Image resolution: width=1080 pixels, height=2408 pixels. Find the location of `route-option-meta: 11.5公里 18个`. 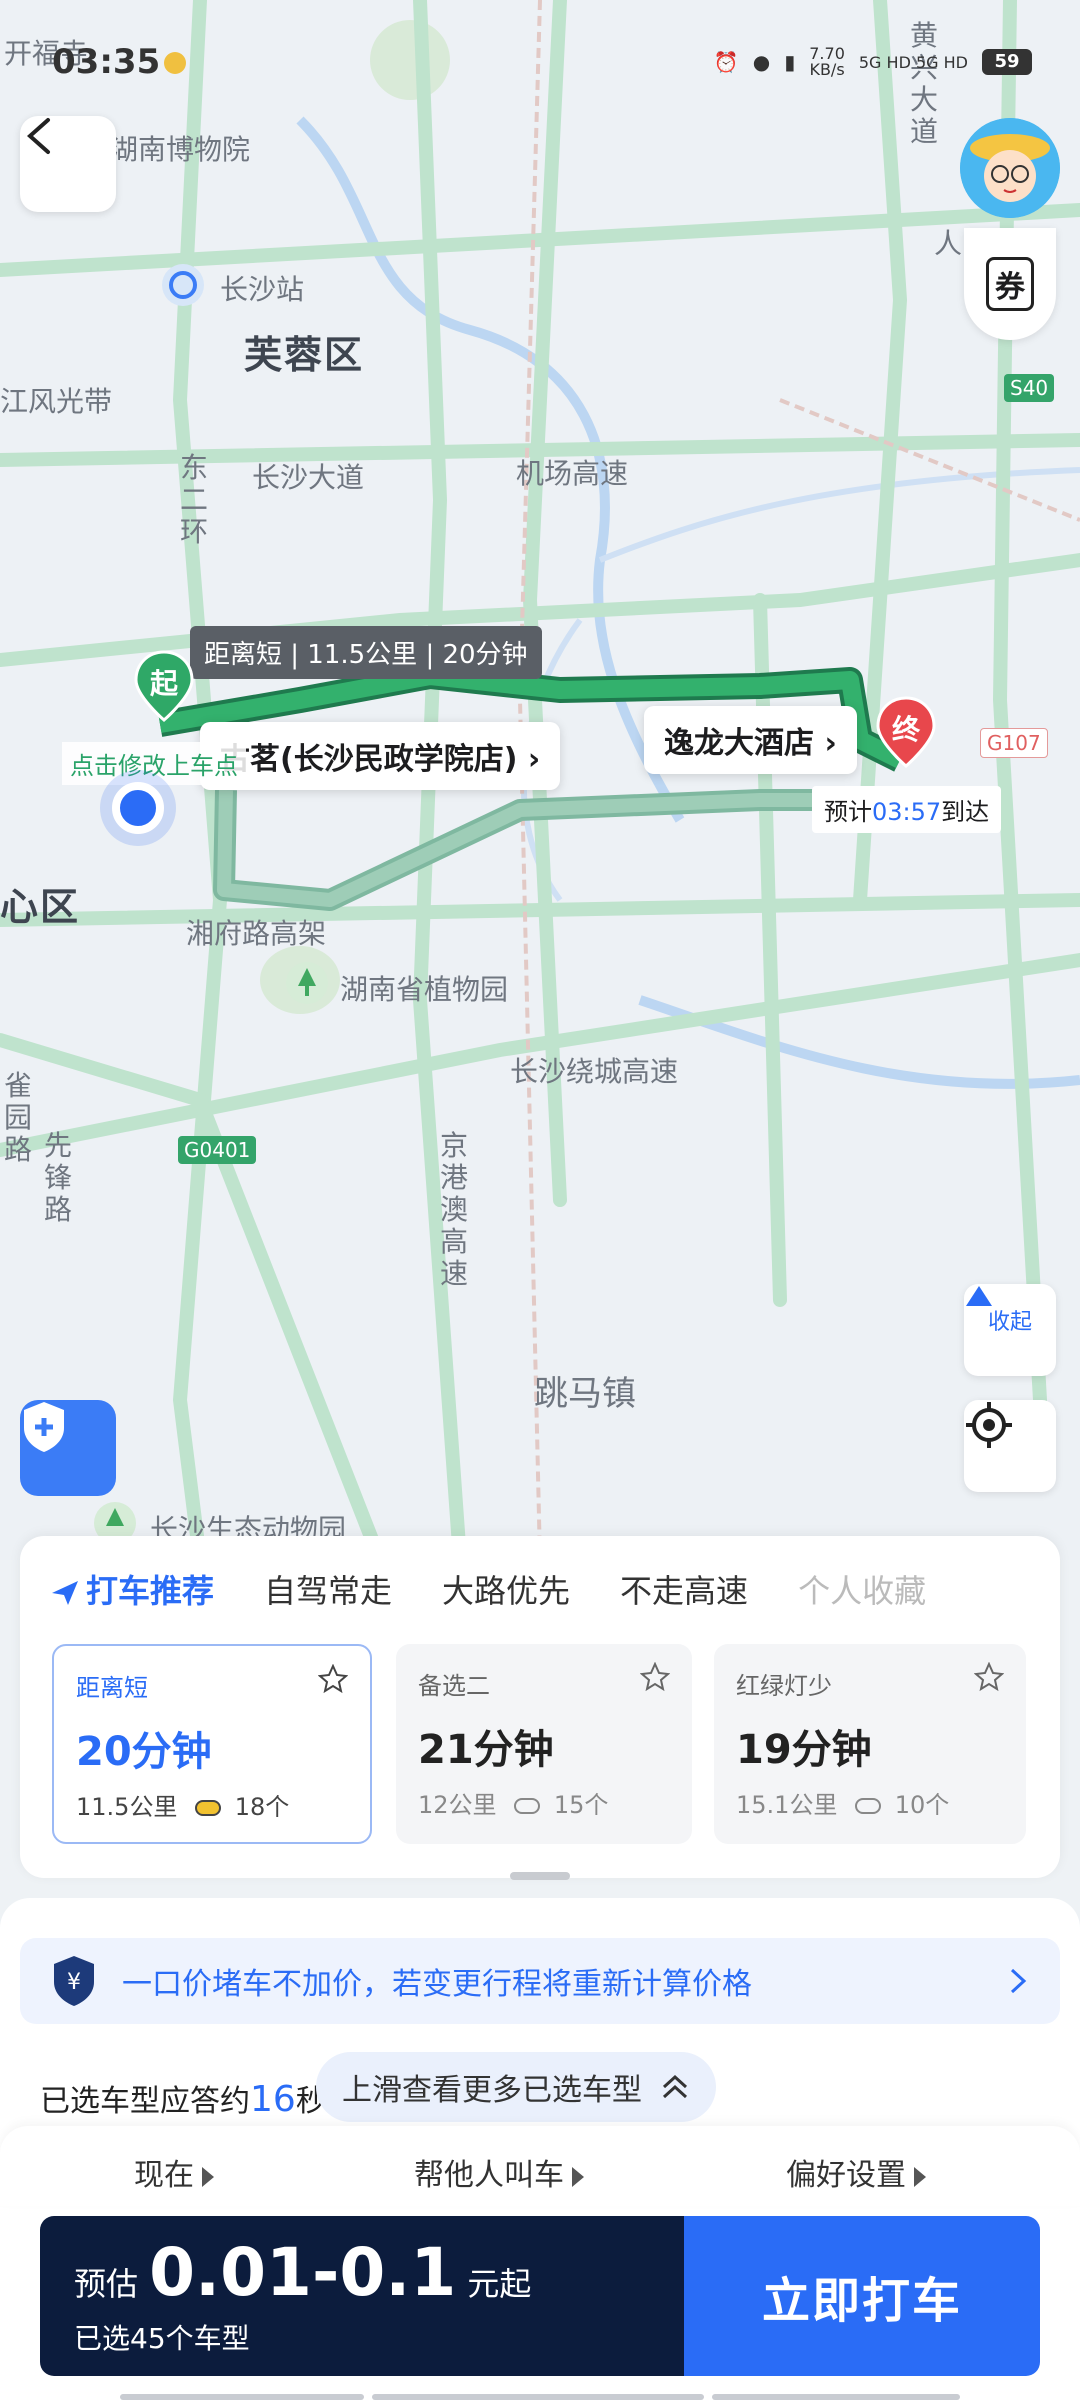

route-option-meta: 11.5公里 18个 is located at coordinates (212, 1804).